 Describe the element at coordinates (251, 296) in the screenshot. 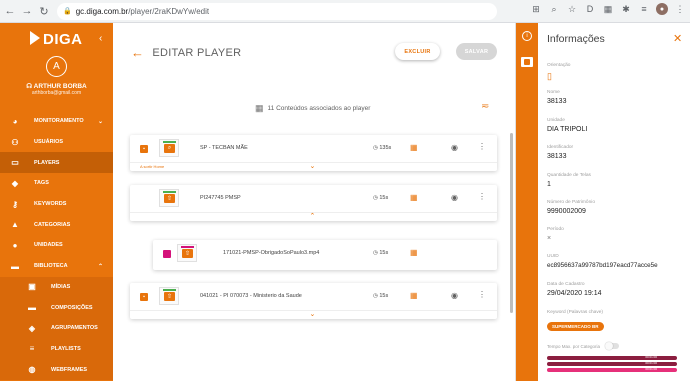

I see `content-name: 041021 - PI 070073 - Ministerio da Saude` at that location.